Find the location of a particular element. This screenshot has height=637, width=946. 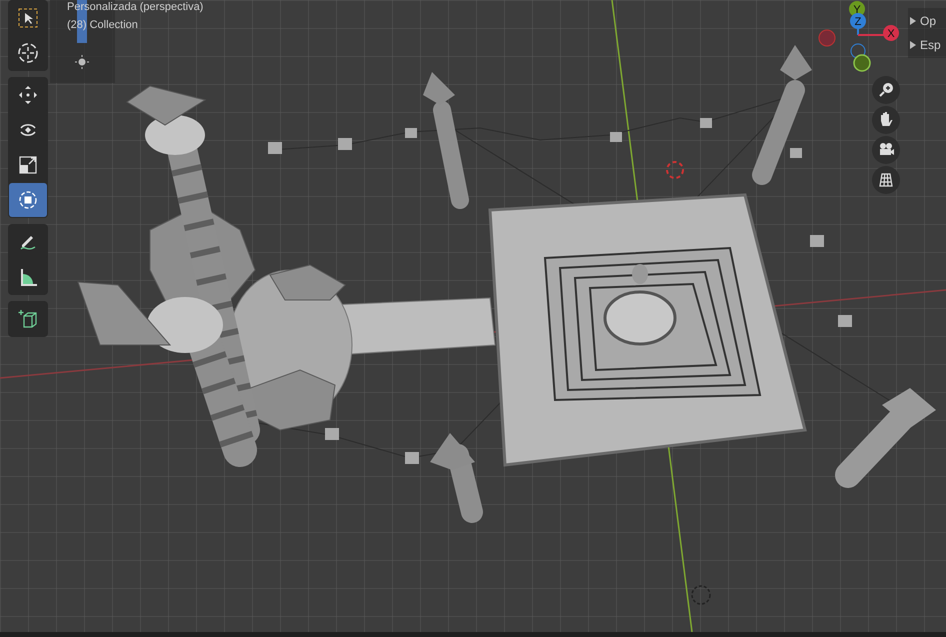

negative-z-axis-icon is located at coordinates (858, 51).